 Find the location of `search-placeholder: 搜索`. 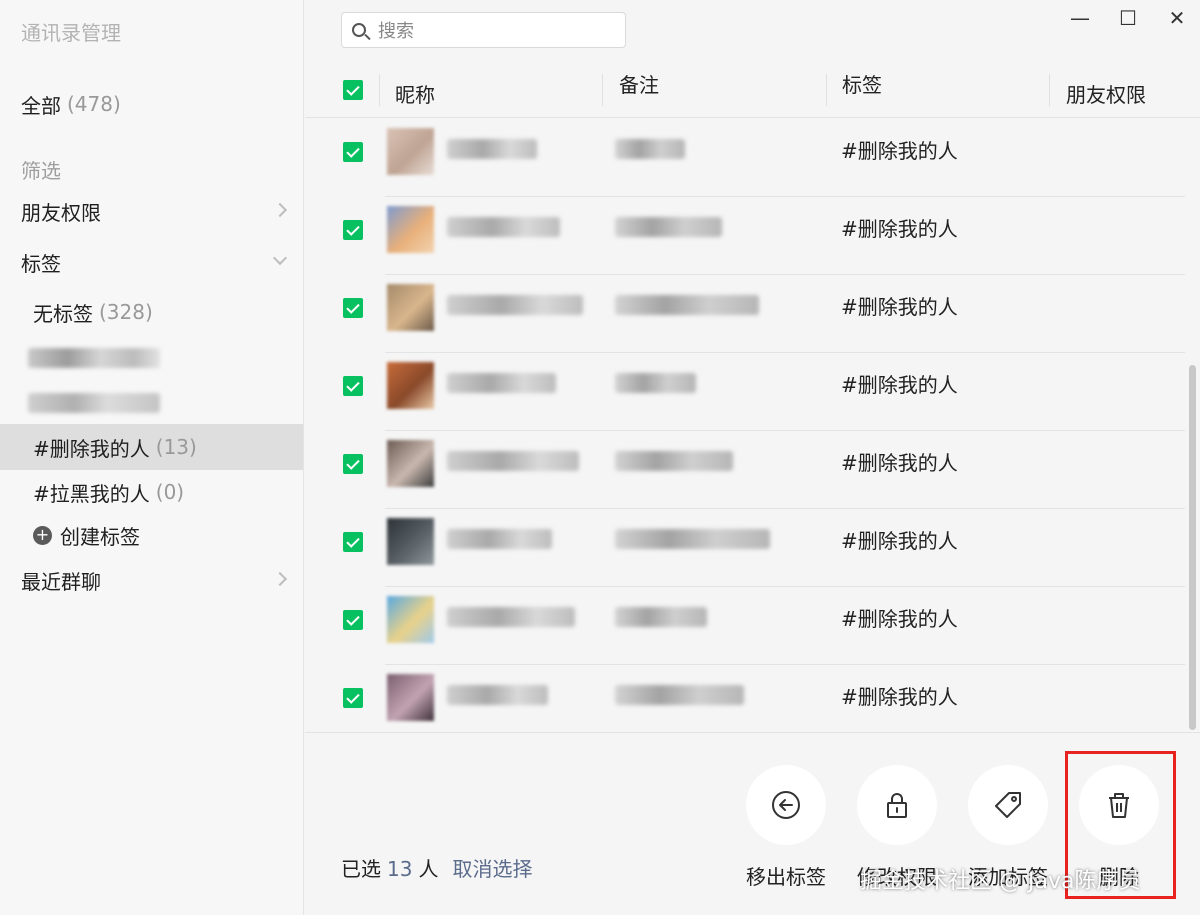

search-placeholder: 搜索 is located at coordinates (396, 31).